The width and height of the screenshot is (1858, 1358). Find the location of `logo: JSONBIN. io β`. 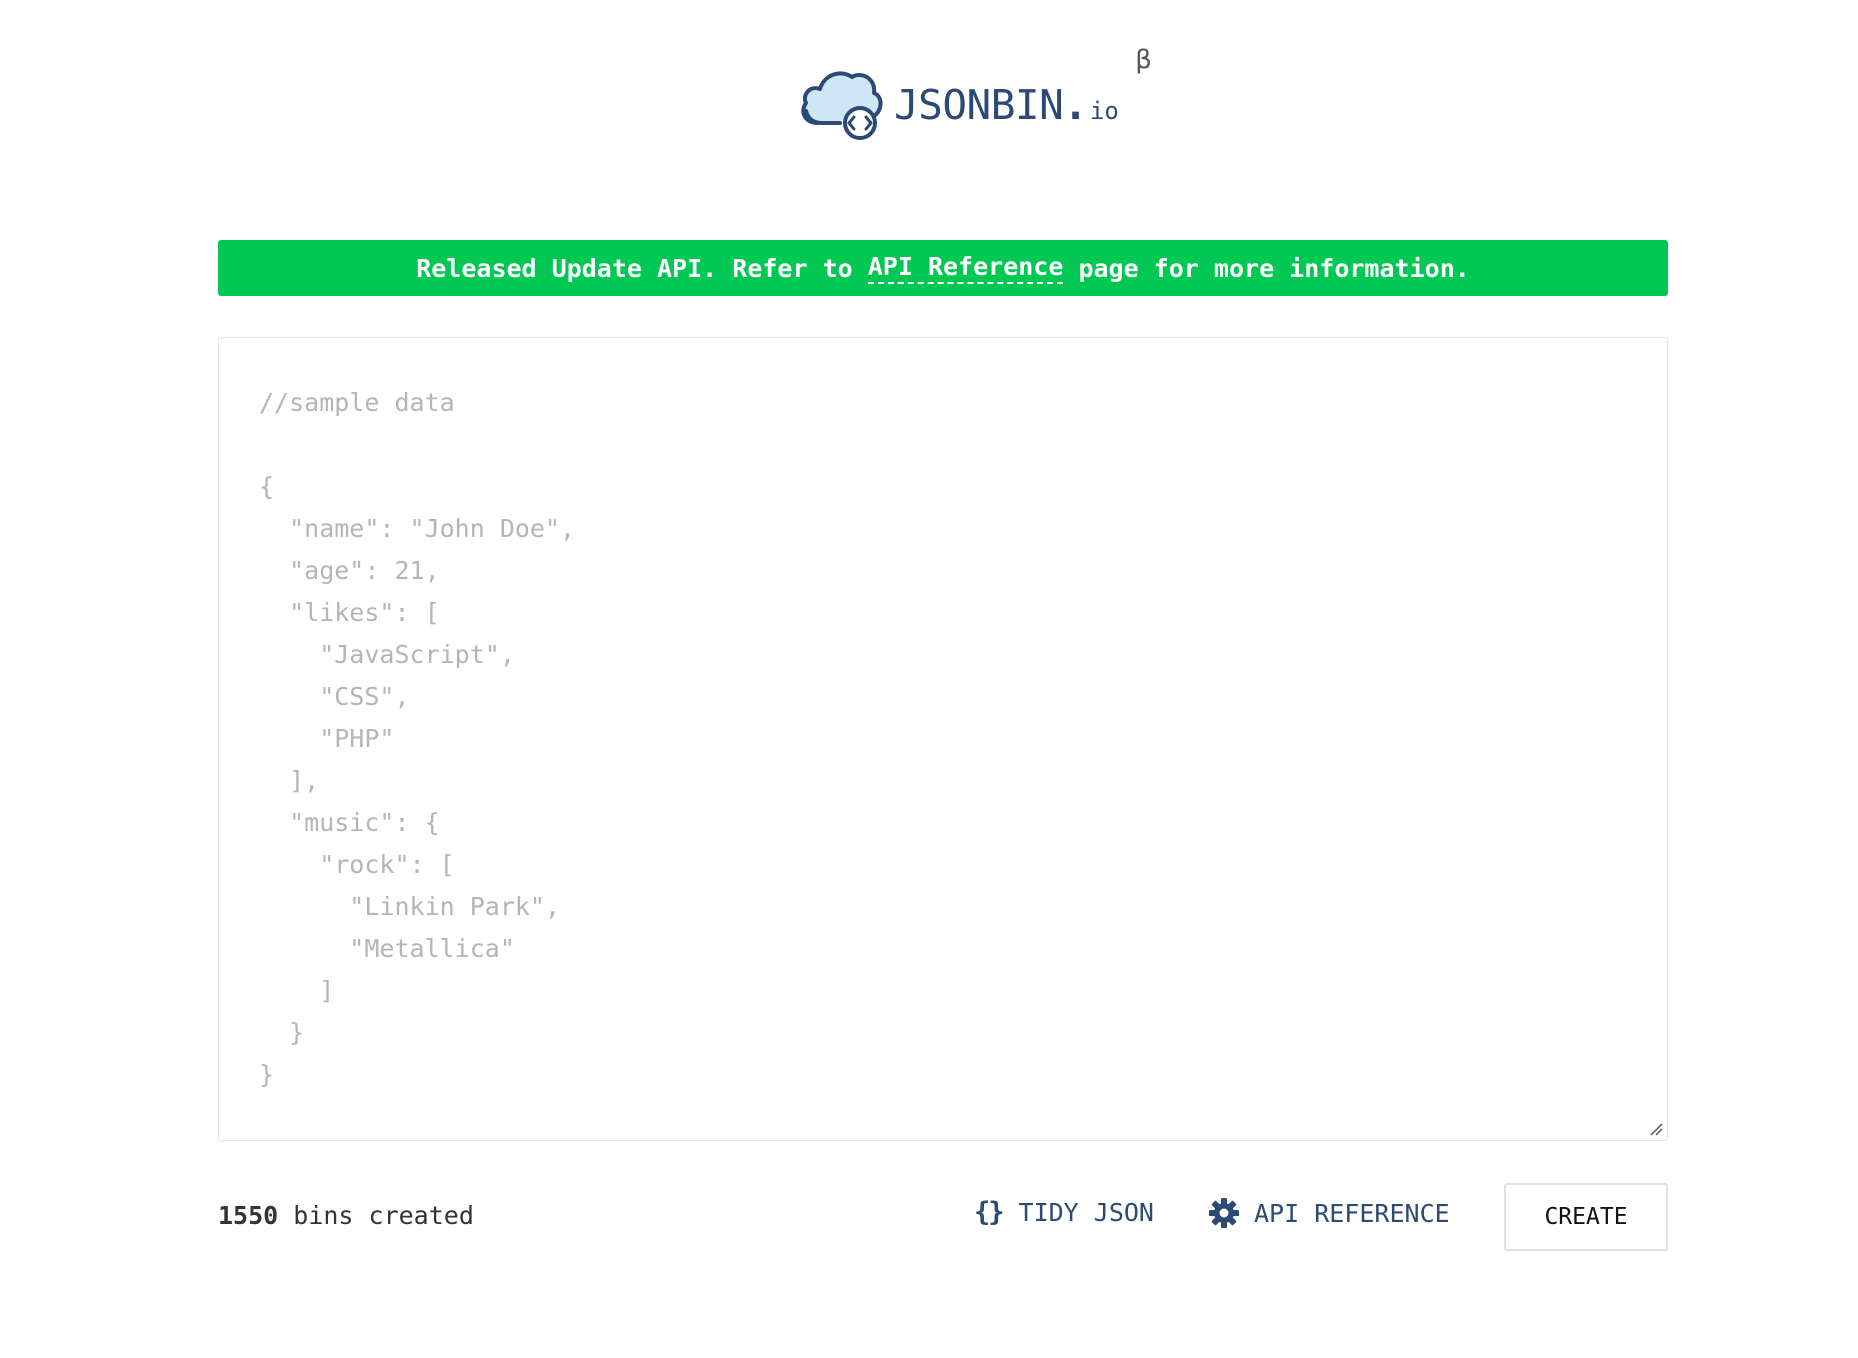

logo: JSONBIN. io β is located at coordinates (974, 95).